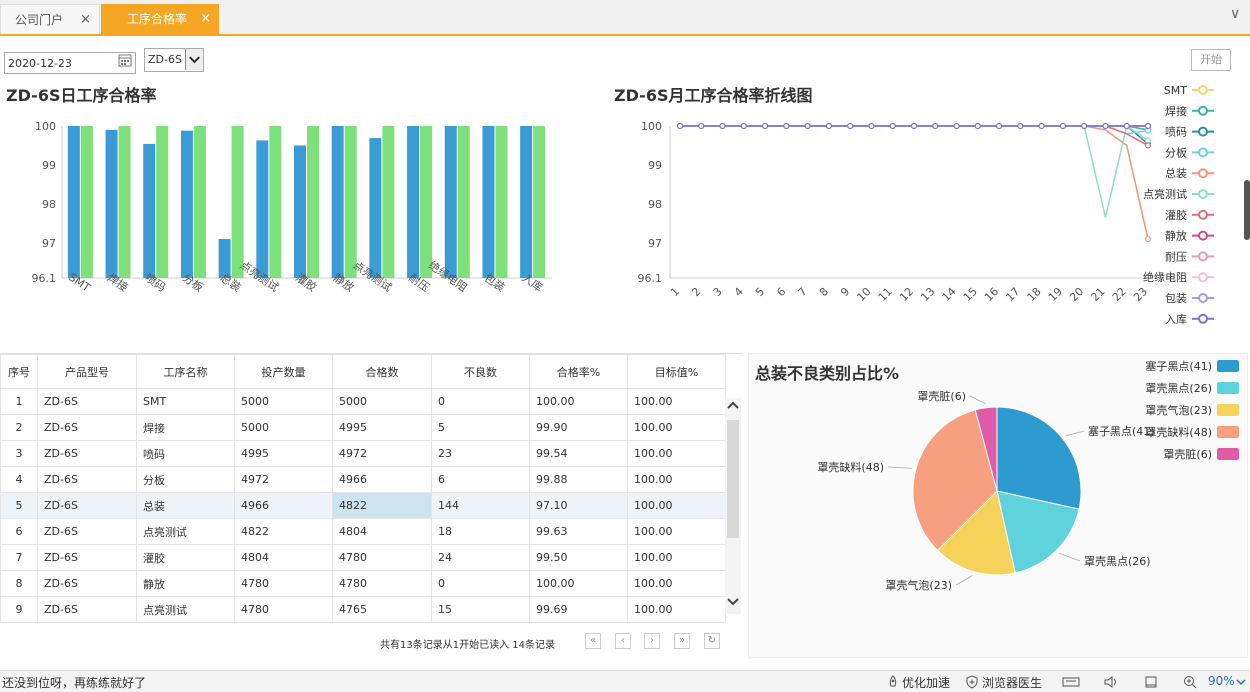  Describe the element at coordinates (578, 427) in the screenshot. I see `table-cell: 99.90` at that location.